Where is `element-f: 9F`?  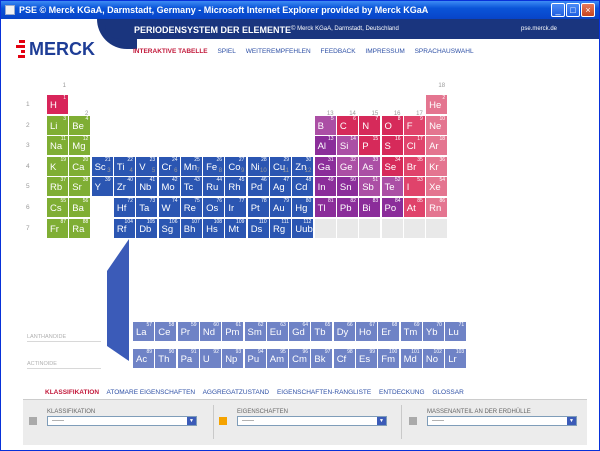
element-f: 9F is located at coordinates (414, 125).